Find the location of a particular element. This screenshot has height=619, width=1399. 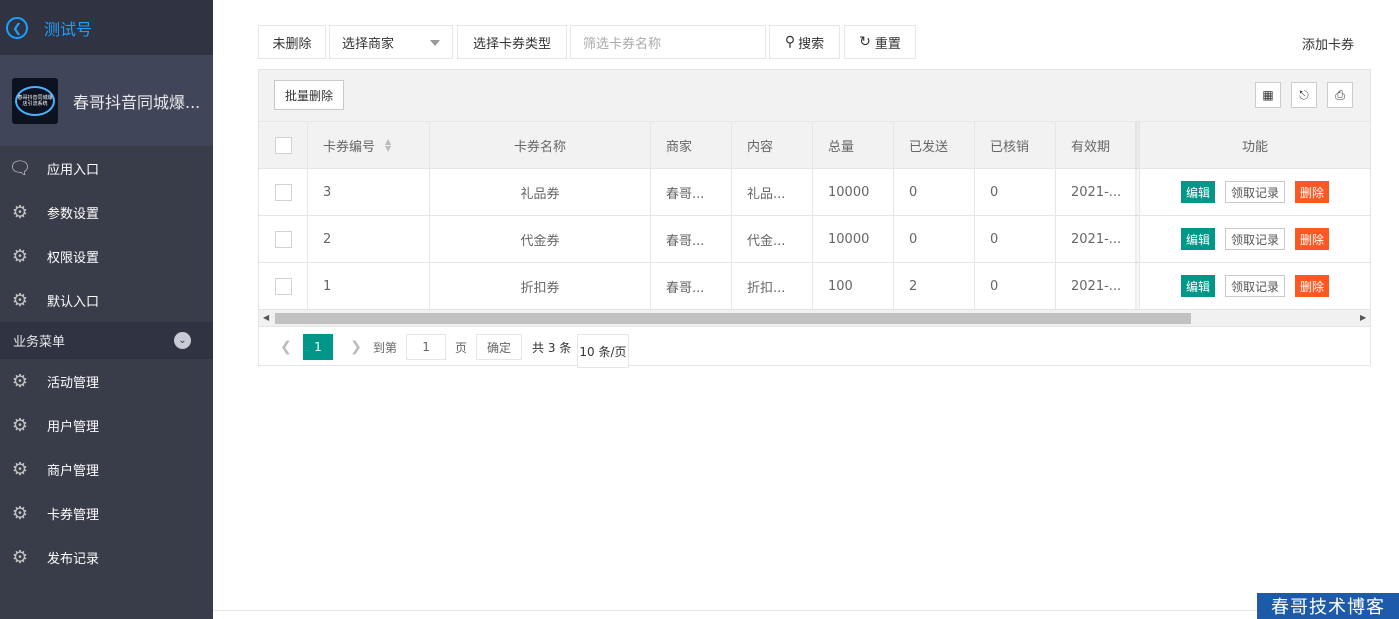

column-header: 已发送 is located at coordinates (934, 145).